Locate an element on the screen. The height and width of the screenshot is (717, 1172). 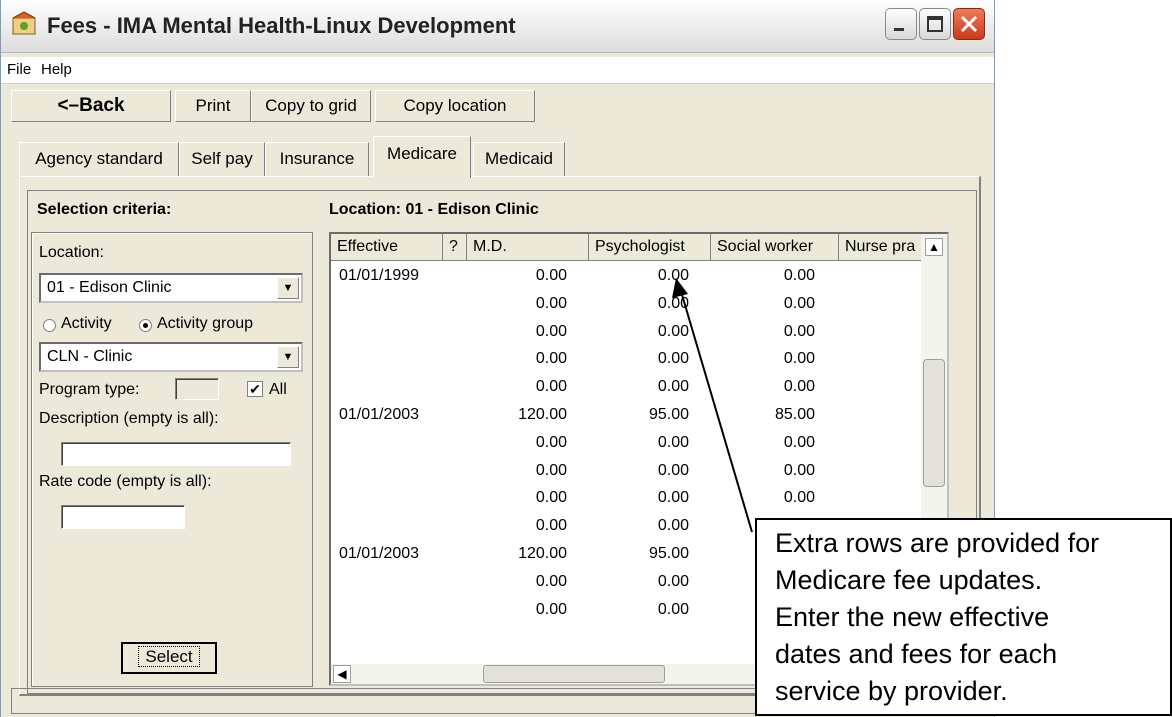
callout-line: Enter the new effective is located at coordinates (912, 617).